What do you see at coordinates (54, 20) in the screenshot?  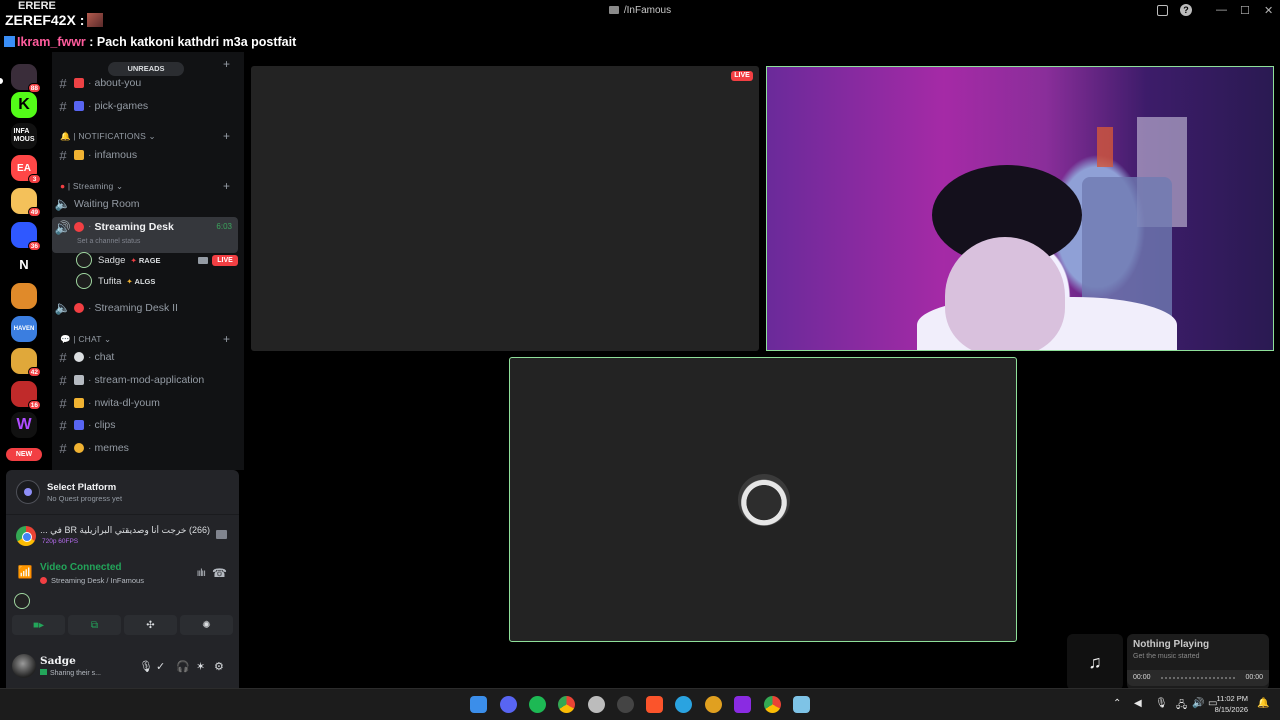 I see `overlay-username: ZEREF42X :` at bounding box center [54, 20].